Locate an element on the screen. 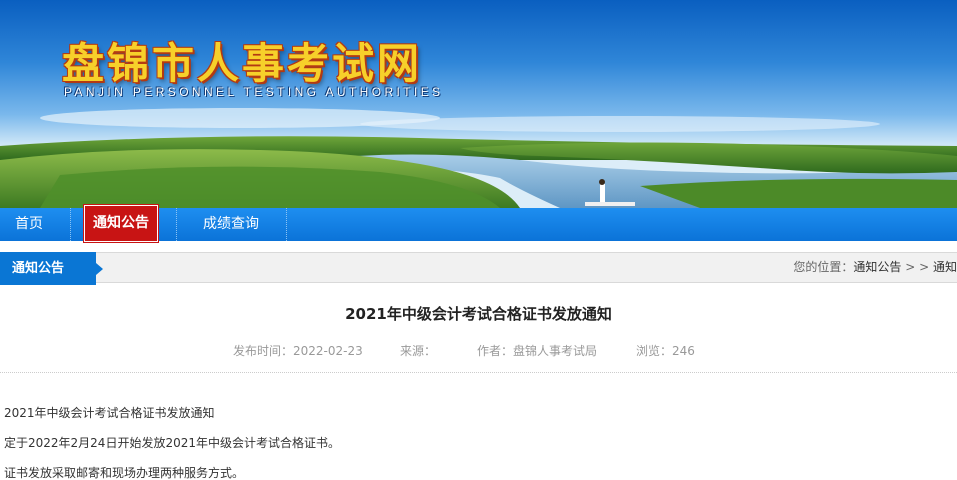 This screenshot has width=957, height=480. section-tab-notices: 通知公告 is located at coordinates (51, 268).